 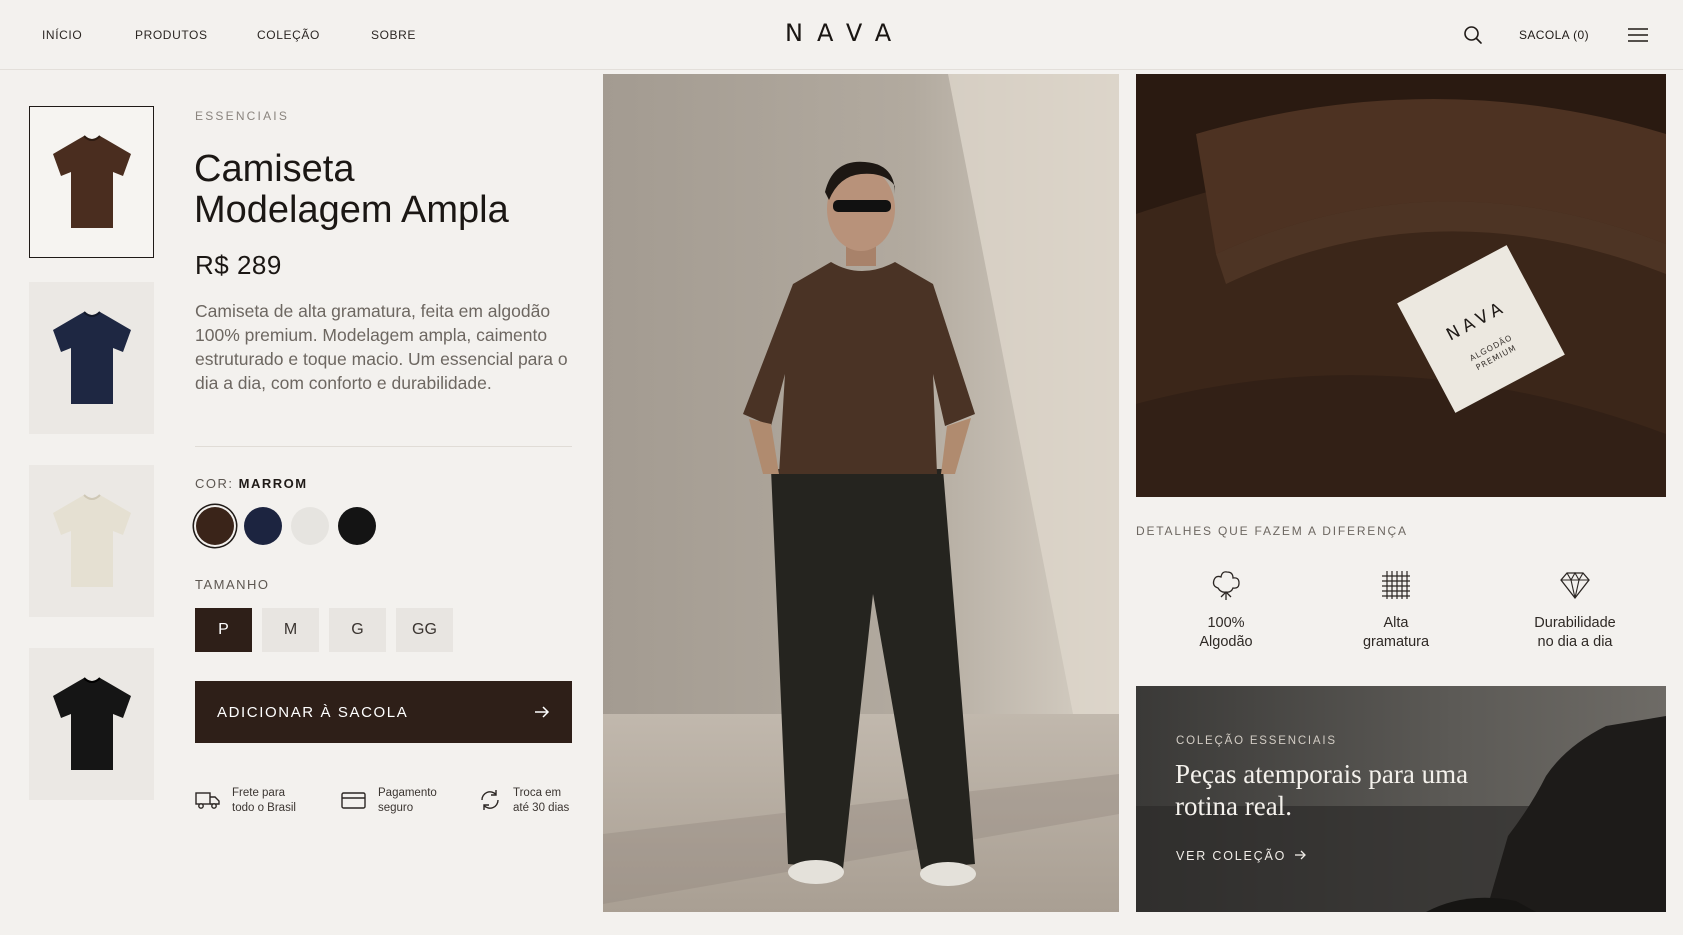 I want to click on add-to-bag-label: ADICIONAR À SACOLA, so click(x=313, y=712).